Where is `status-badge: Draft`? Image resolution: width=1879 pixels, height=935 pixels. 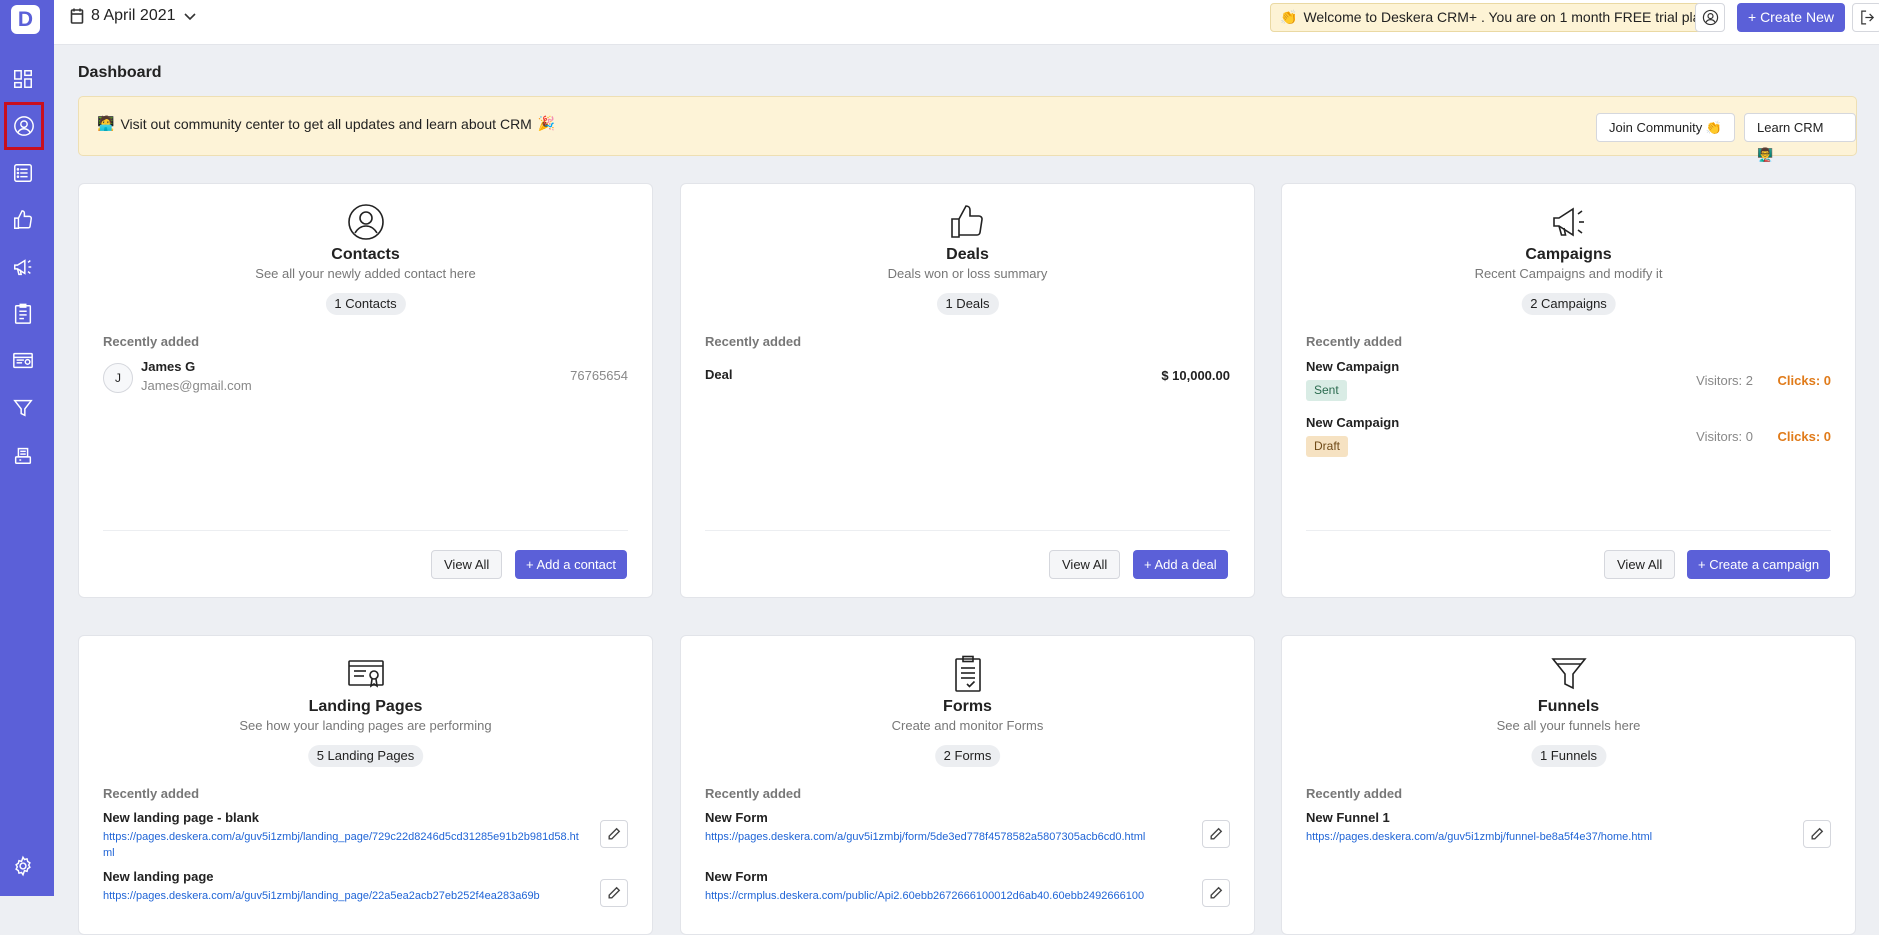 status-badge: Draft is located at coordinates (1327, 446).